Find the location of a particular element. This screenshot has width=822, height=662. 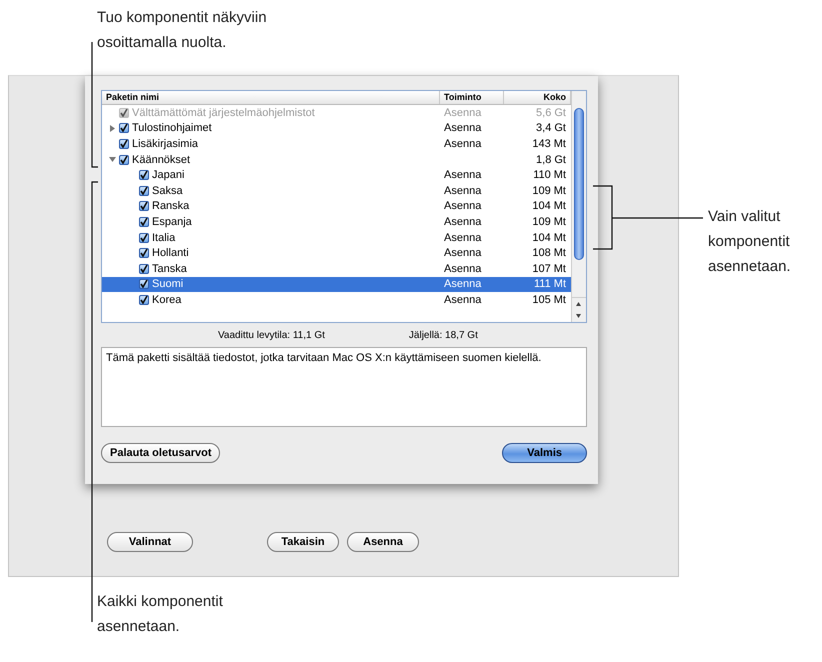

package-name: Italia is located at coordinates (164, 237).